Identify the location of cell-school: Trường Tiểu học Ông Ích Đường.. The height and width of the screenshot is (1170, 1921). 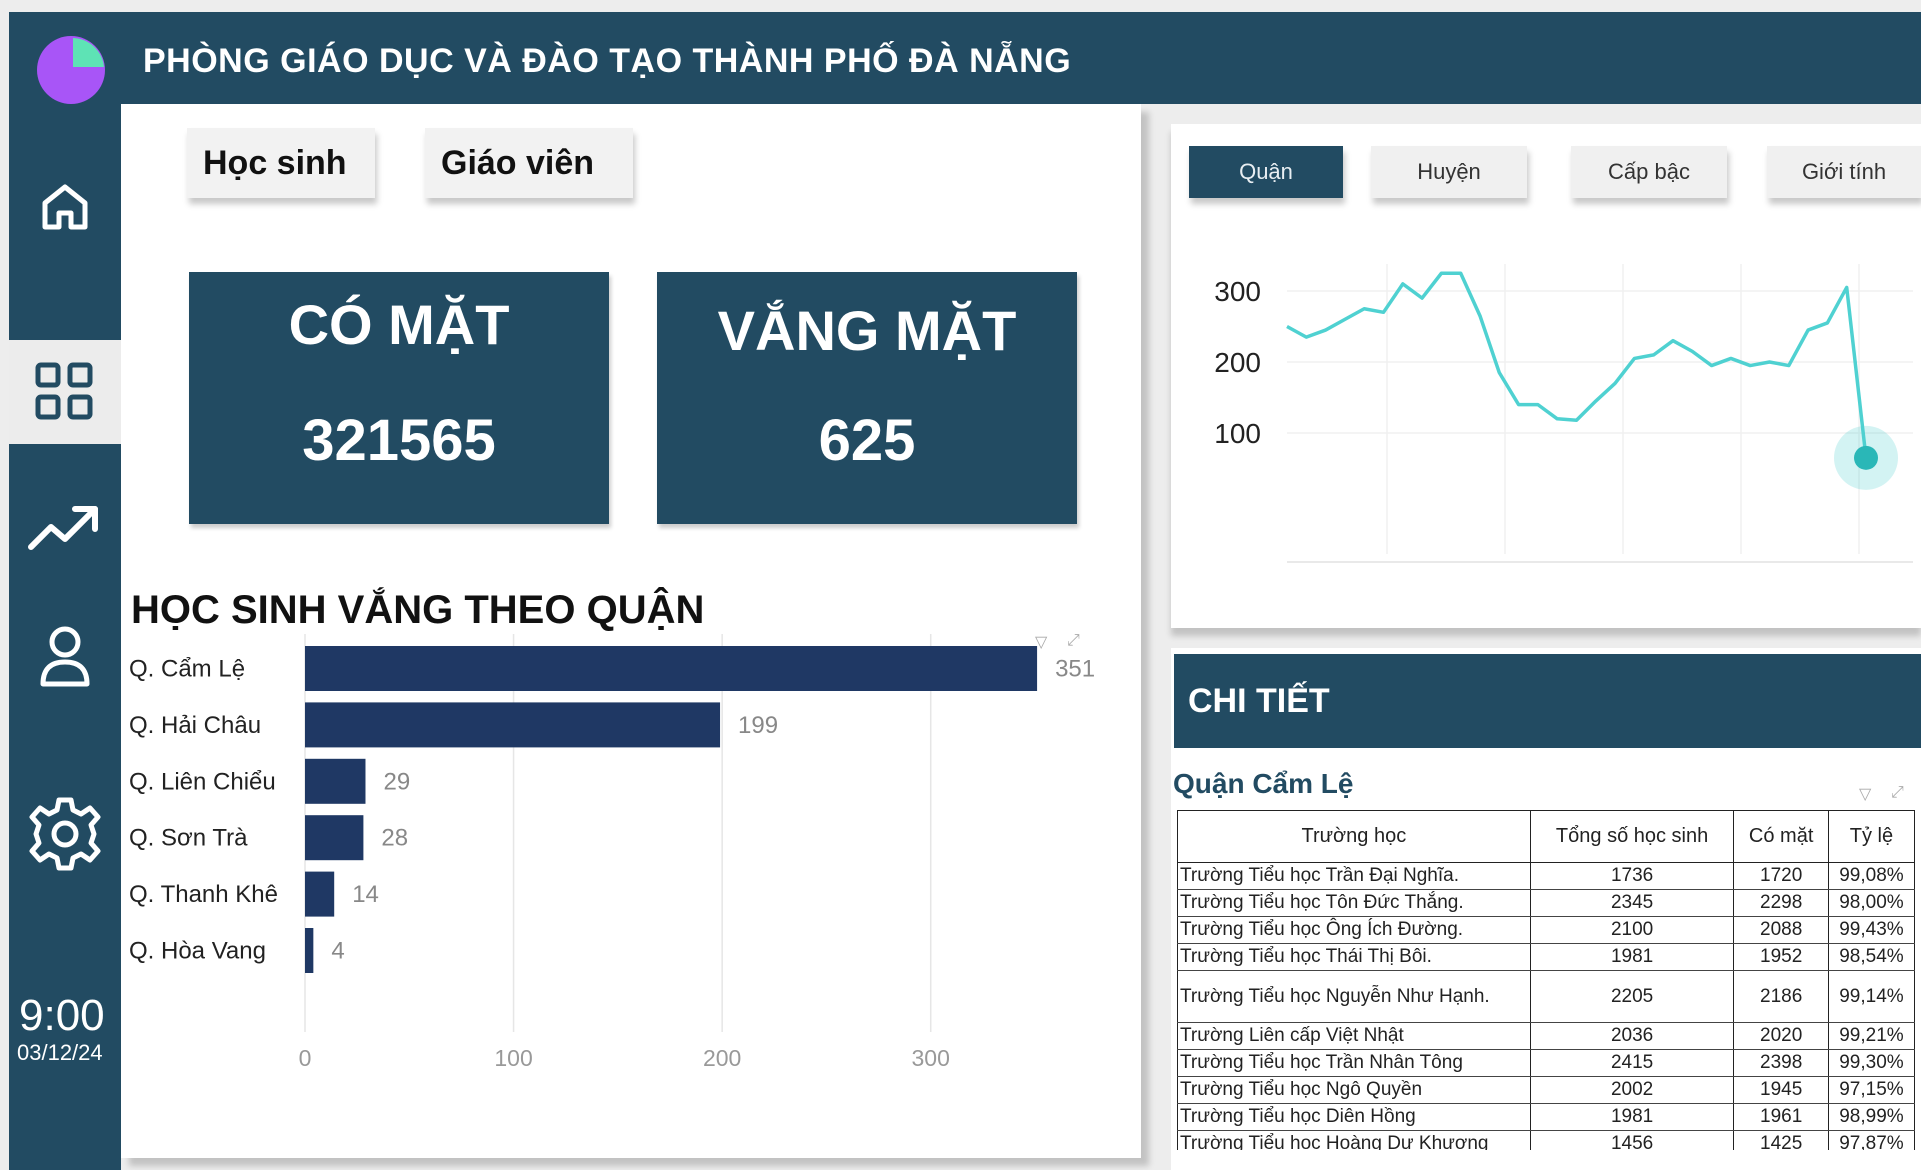
(1354, 930).